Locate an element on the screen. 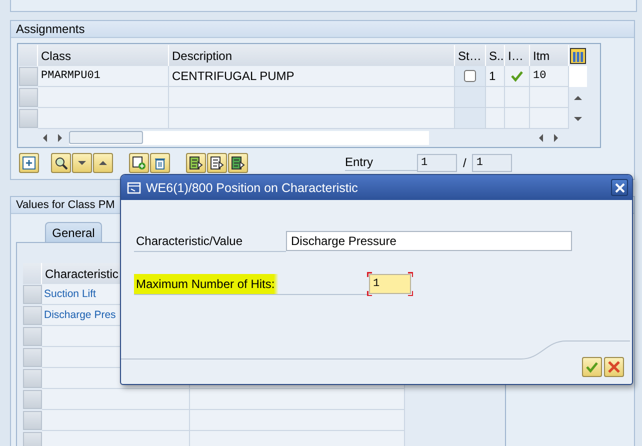 This screenshot has height=446, width=642. entry-field: 1 is located at coordinates (437, 163).